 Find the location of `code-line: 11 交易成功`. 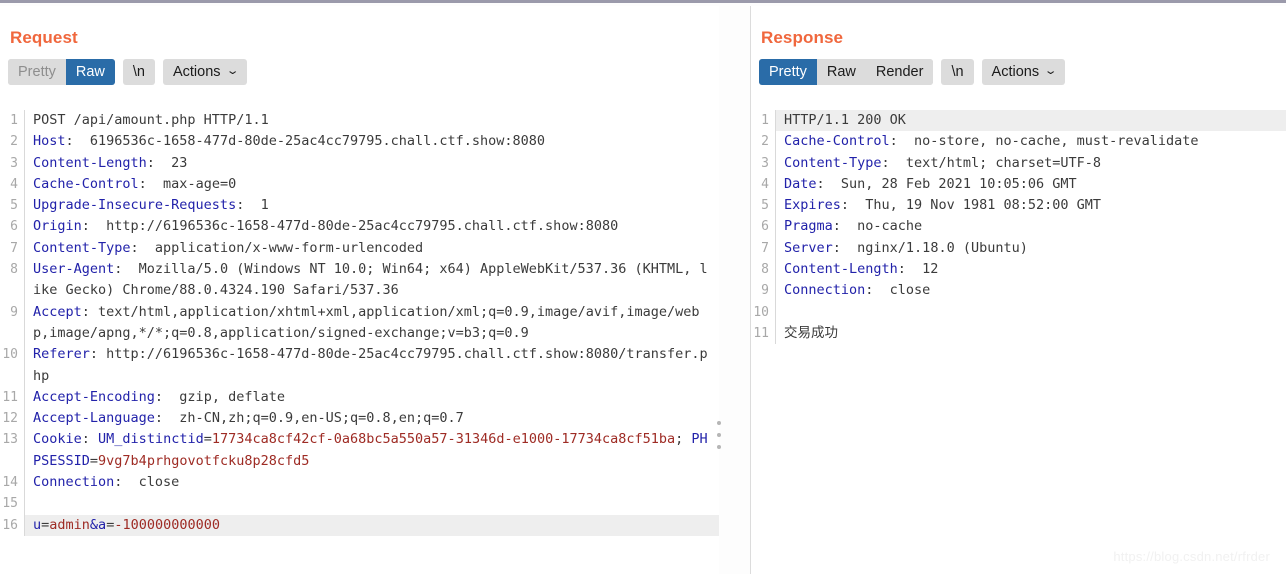

code-line: 11 交易成功 is located at coordinates (1018, 333).